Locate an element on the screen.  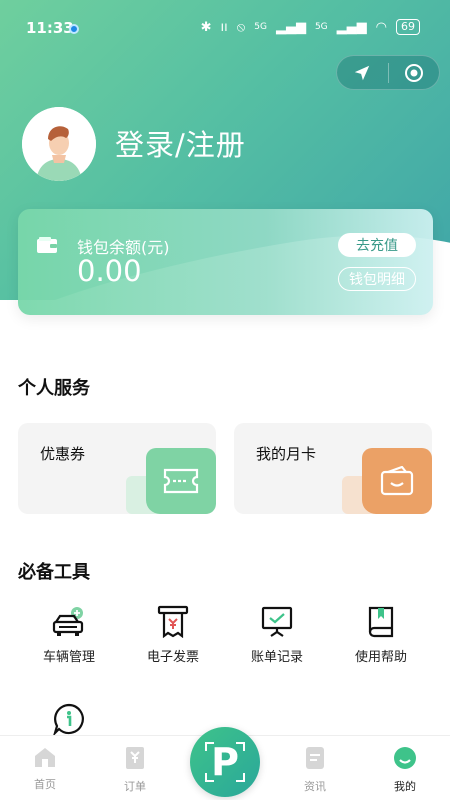
login-register-link: 登录/注册 is located at coordinates (180, 143).